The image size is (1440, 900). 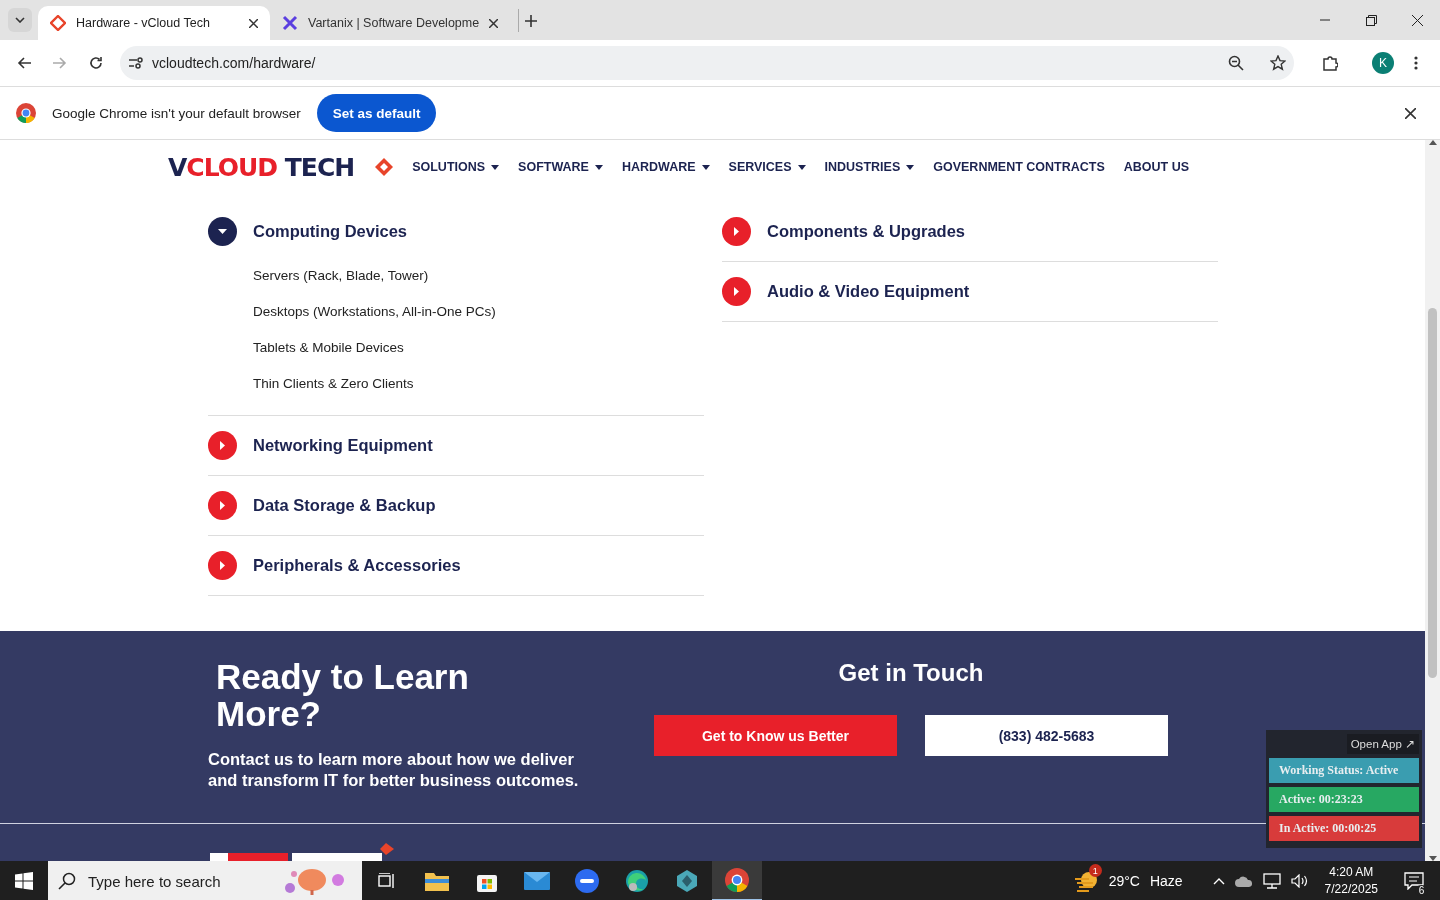 I want to click on star-icon, so click(x=1278, y=63).